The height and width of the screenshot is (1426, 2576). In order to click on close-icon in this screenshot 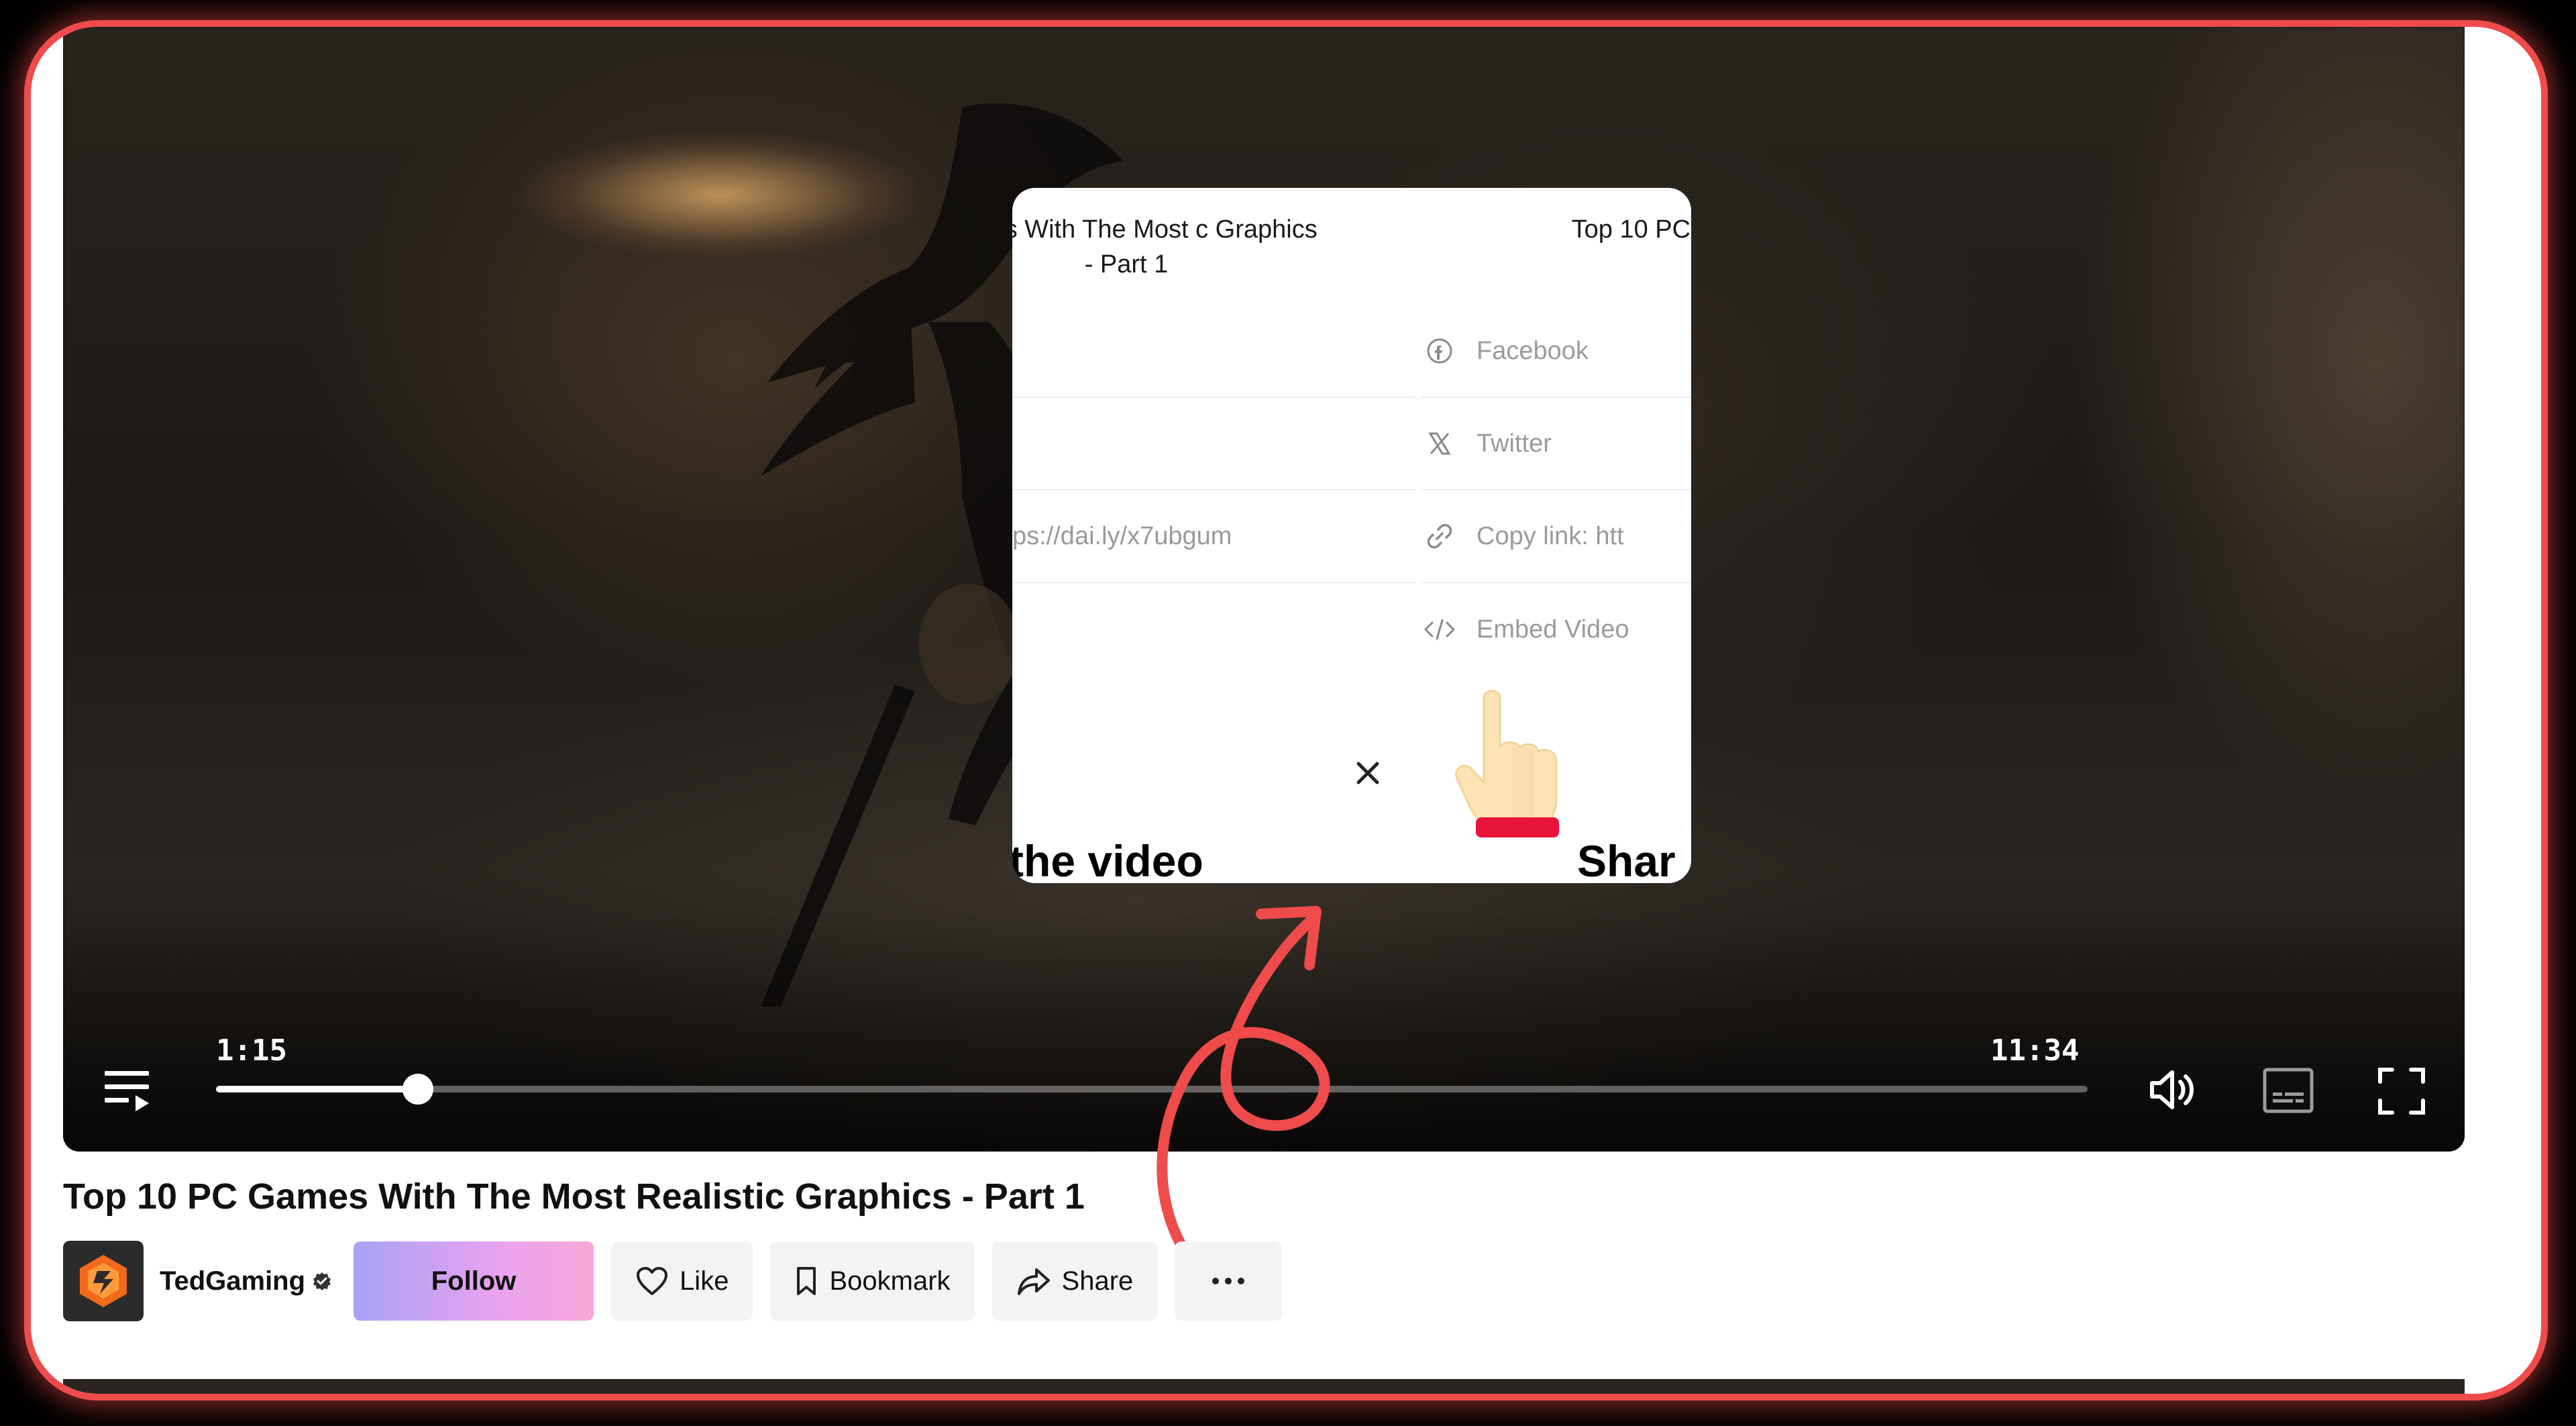, I will do `click(1367, 773)`.